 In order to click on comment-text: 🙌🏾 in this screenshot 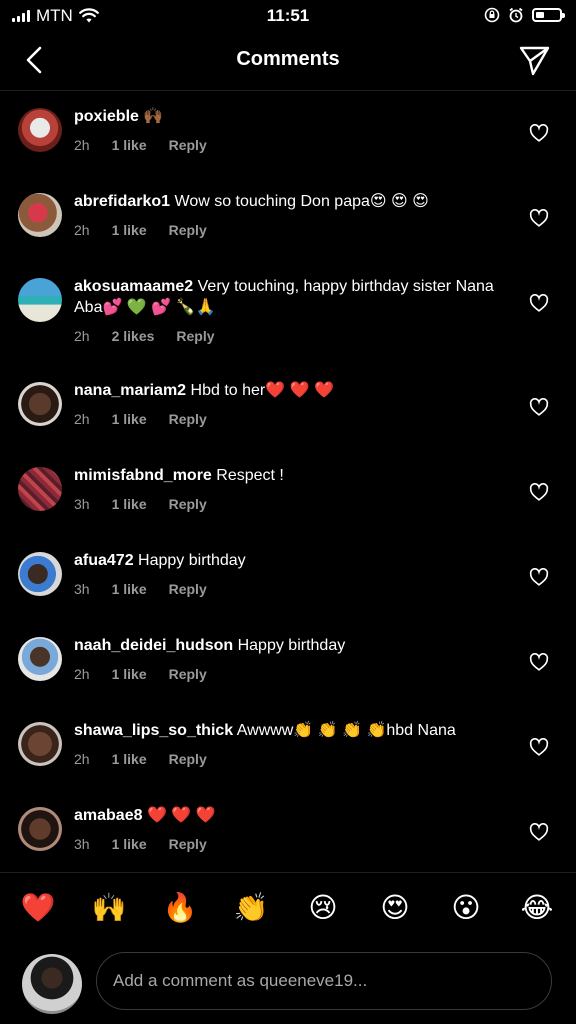, I will do `click(153, 116)`.